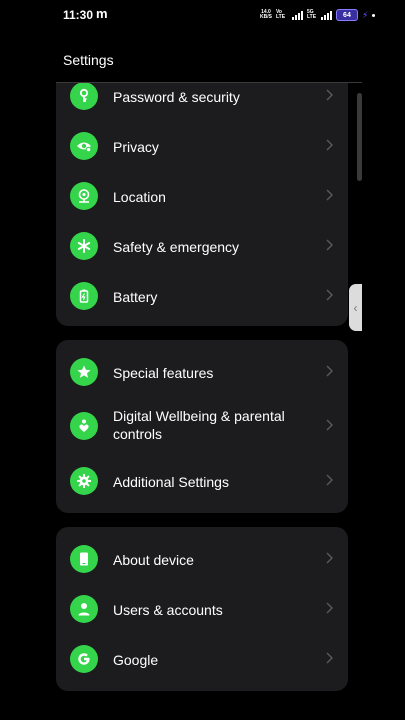 Image resolution: width=405 pixels, height=720 pixels. I want to click on settings-item-label: Safety & emergency, so click(176, 247).